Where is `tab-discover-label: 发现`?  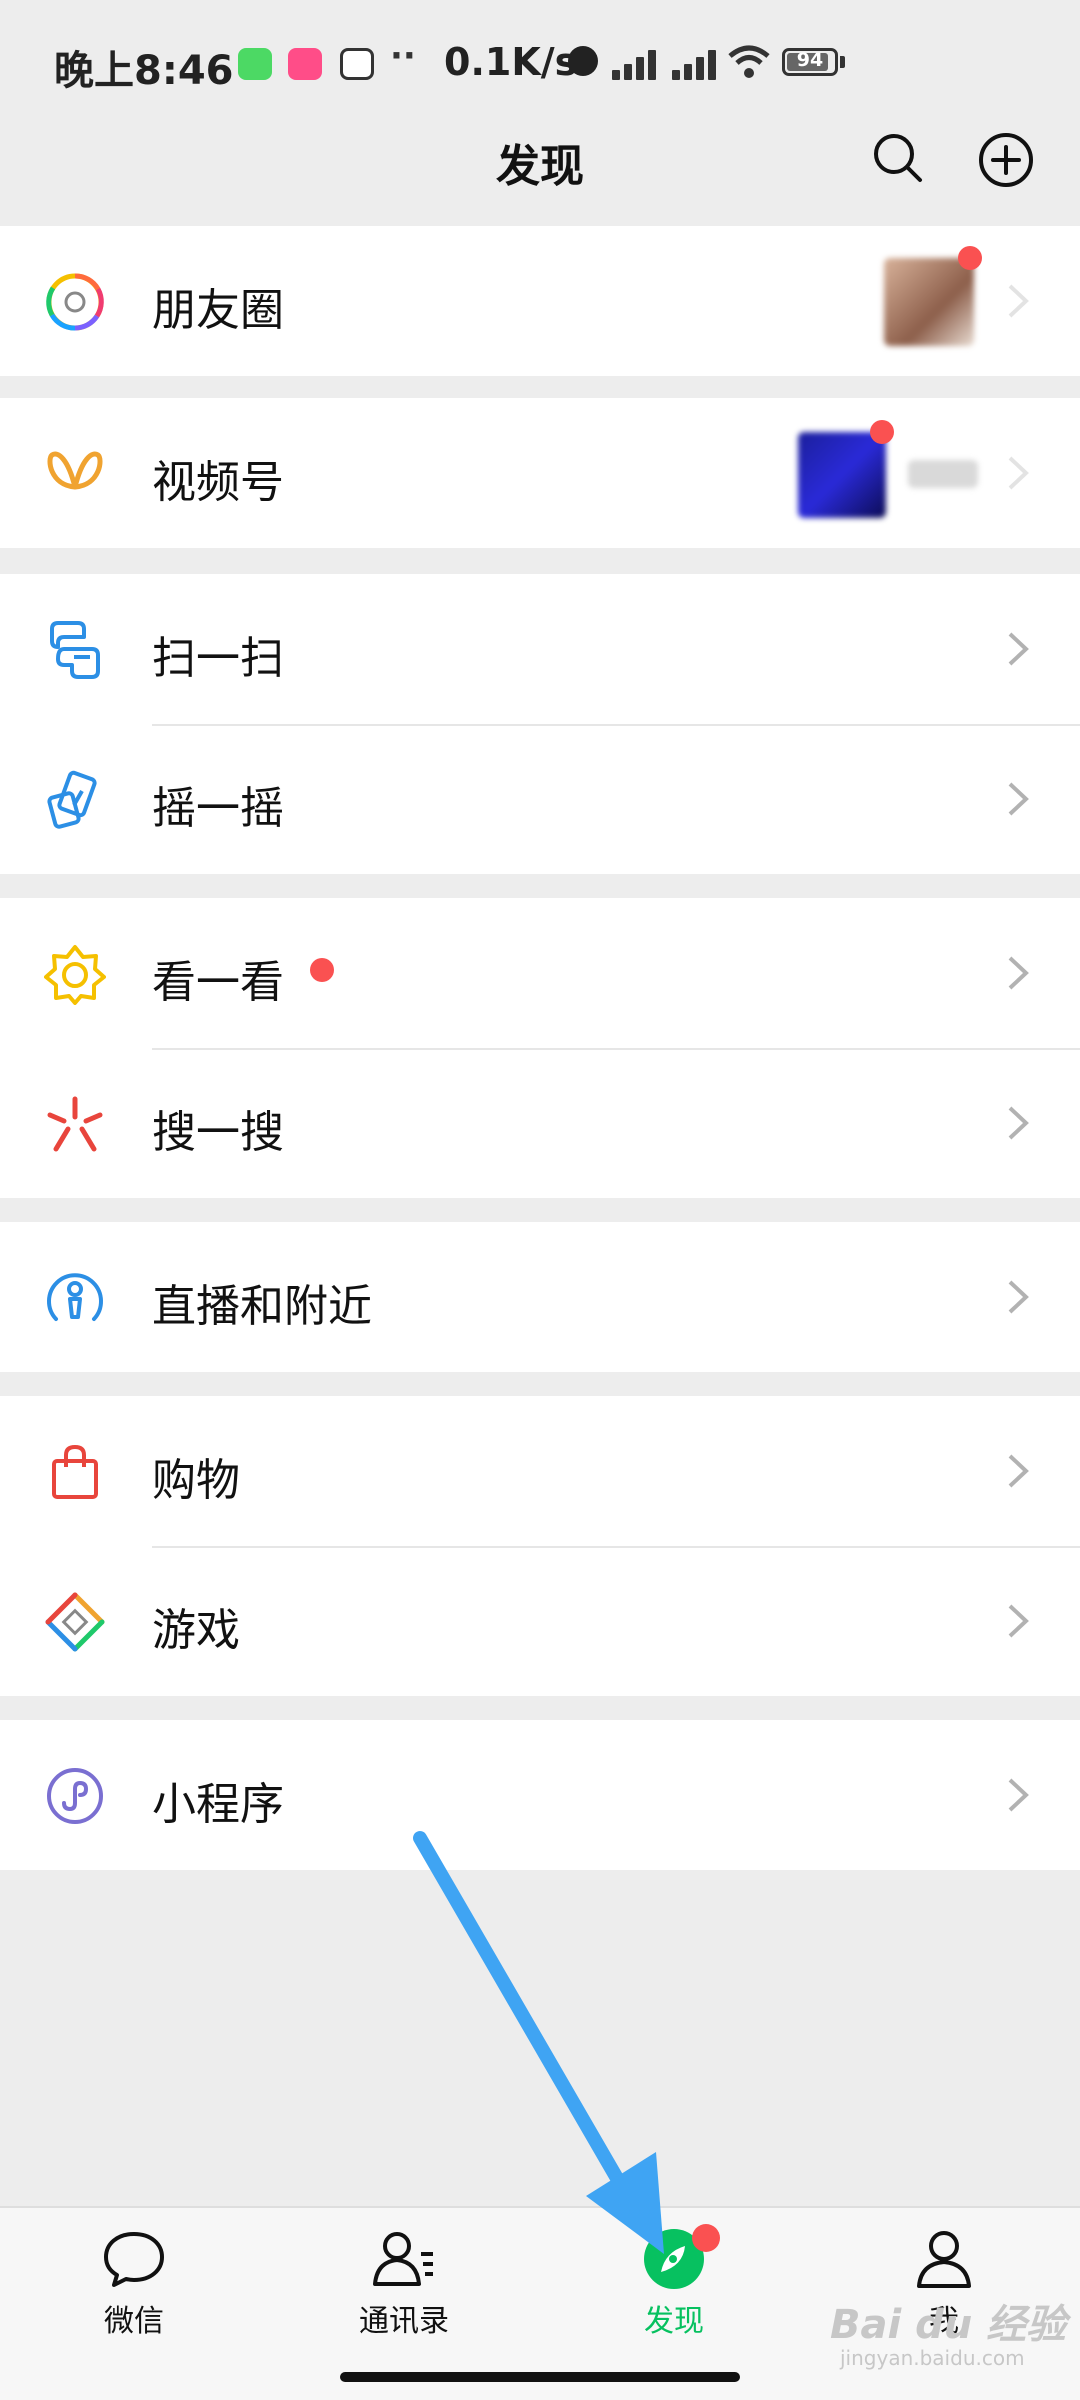 tab-discover-label: 发现 is located at coordinates (674, 2321).